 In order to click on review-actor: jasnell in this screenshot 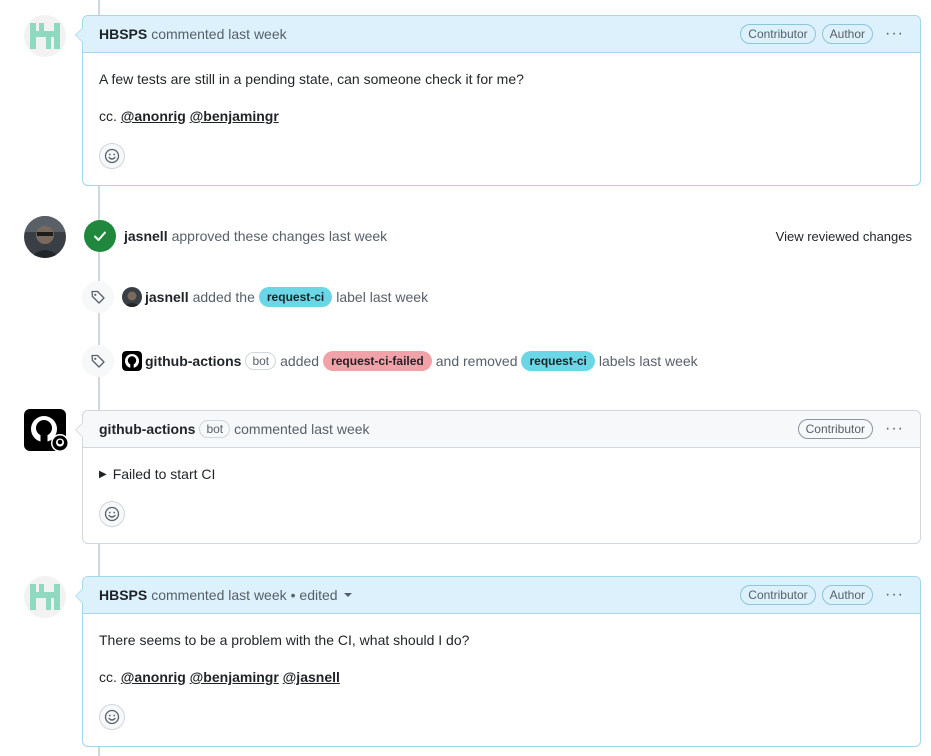, I will do `click(146, 236)`.